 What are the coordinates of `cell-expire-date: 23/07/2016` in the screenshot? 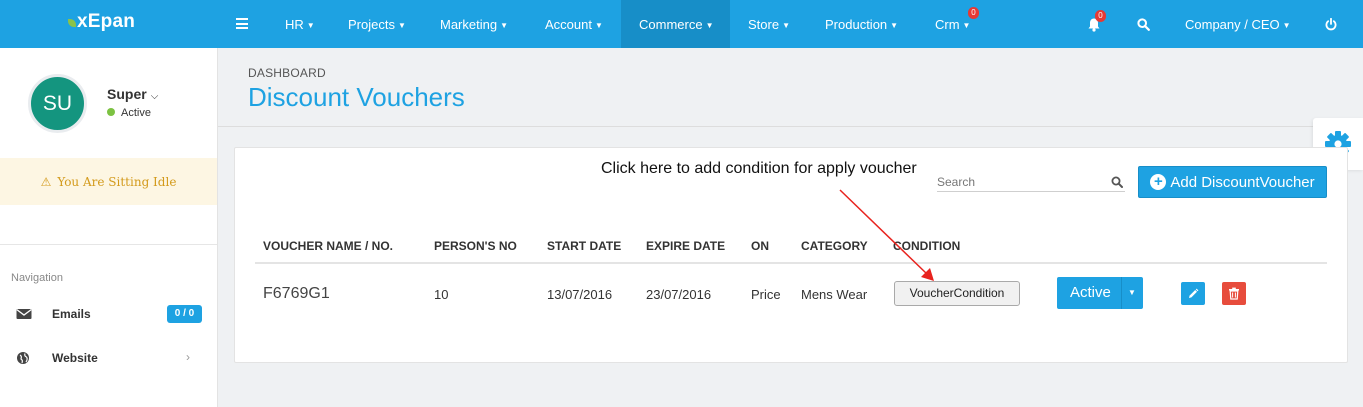 It's located at (679, 294).